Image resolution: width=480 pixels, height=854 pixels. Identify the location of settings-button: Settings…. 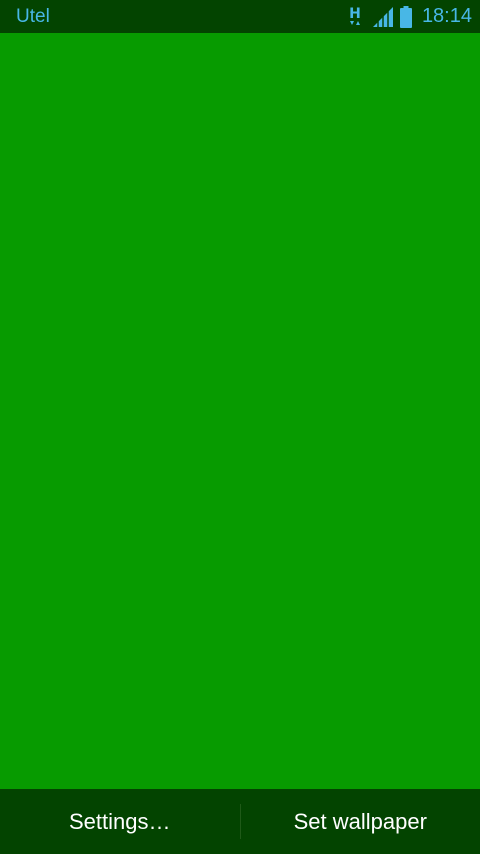
(120, 821).